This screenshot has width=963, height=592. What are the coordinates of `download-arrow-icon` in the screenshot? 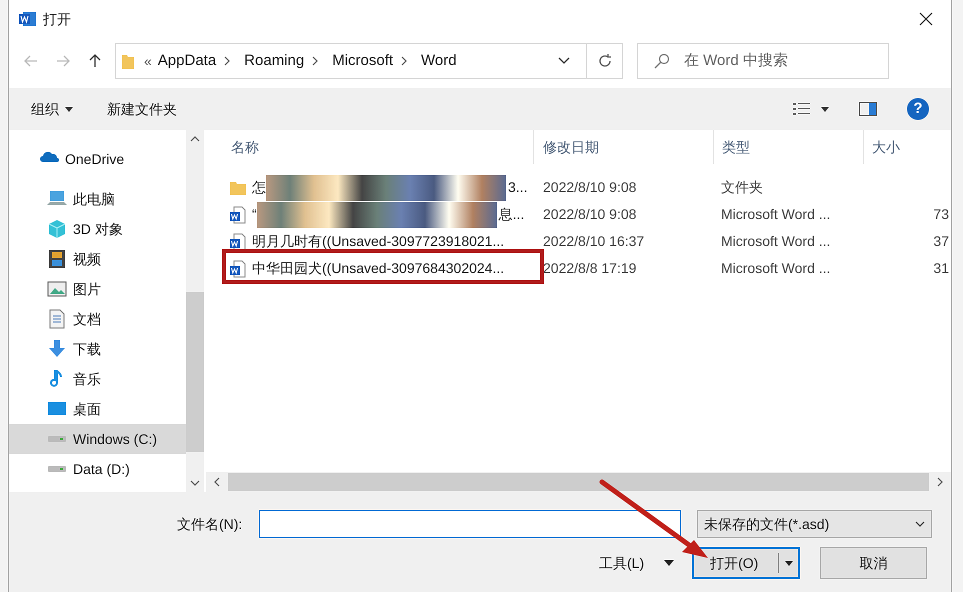 It's located at (57, 349).